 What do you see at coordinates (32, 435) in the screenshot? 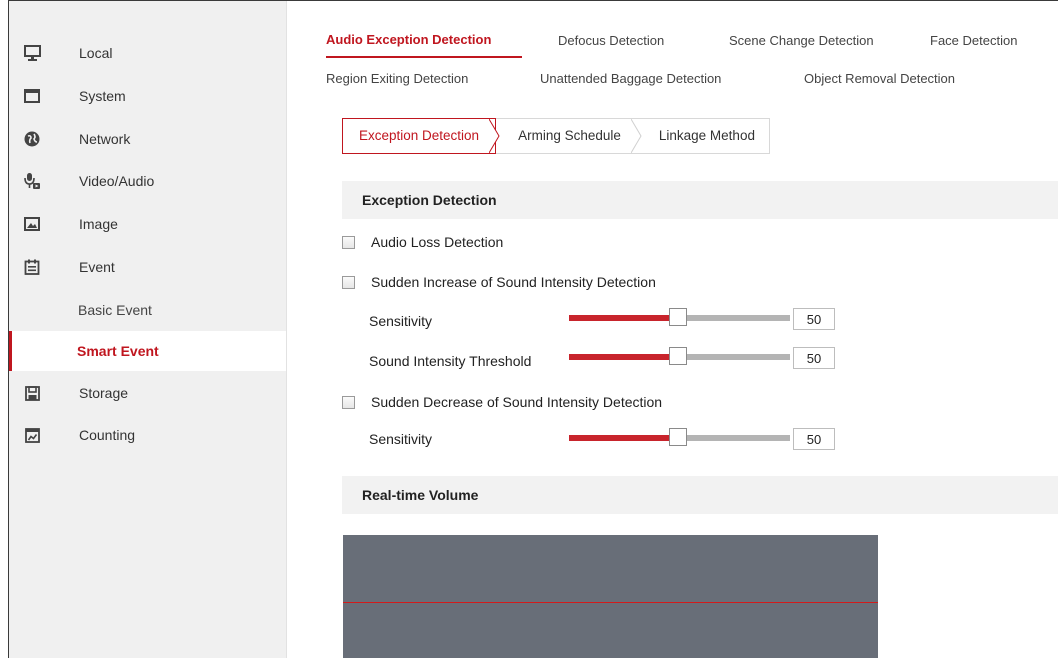
I see `chart-icon` at bounding box center [32, 435].